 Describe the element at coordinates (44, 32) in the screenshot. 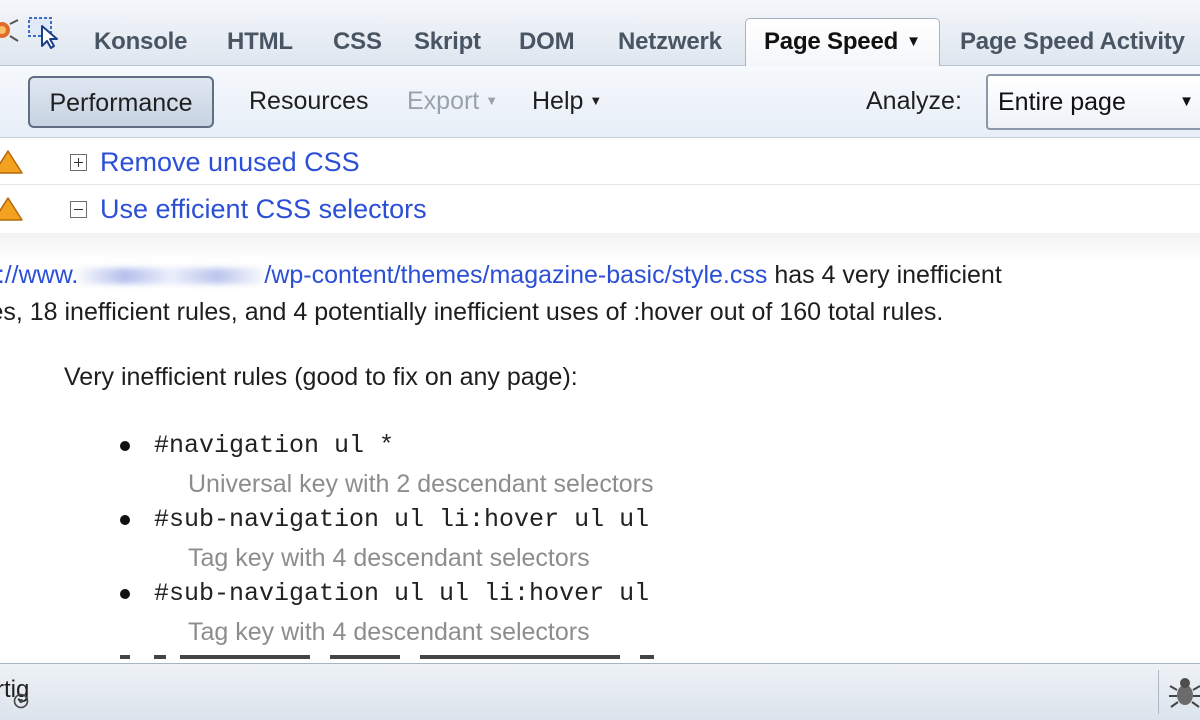

I see `inspect-element-icon` at that location.